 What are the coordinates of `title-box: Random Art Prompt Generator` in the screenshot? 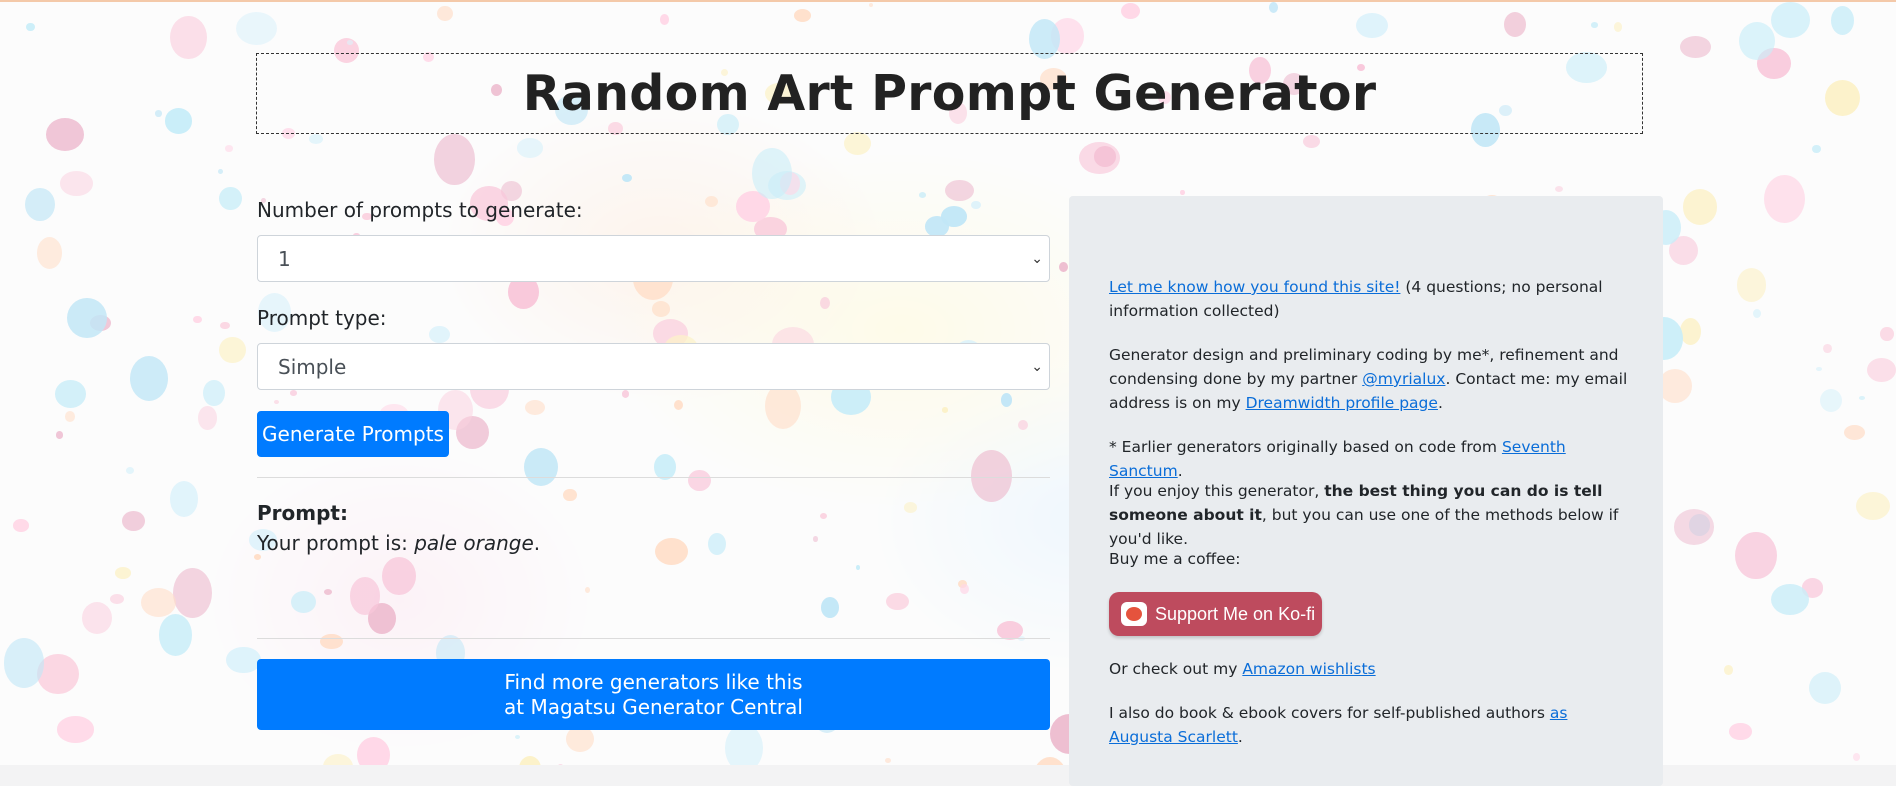 It's located at (949, 93).